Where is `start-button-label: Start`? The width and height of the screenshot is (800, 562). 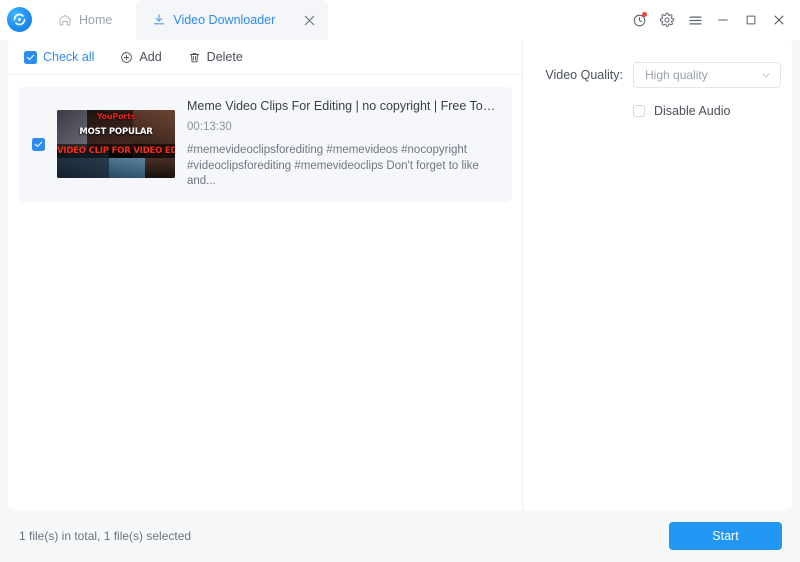
start-button-label: Start is located at coordinates (725, 536).